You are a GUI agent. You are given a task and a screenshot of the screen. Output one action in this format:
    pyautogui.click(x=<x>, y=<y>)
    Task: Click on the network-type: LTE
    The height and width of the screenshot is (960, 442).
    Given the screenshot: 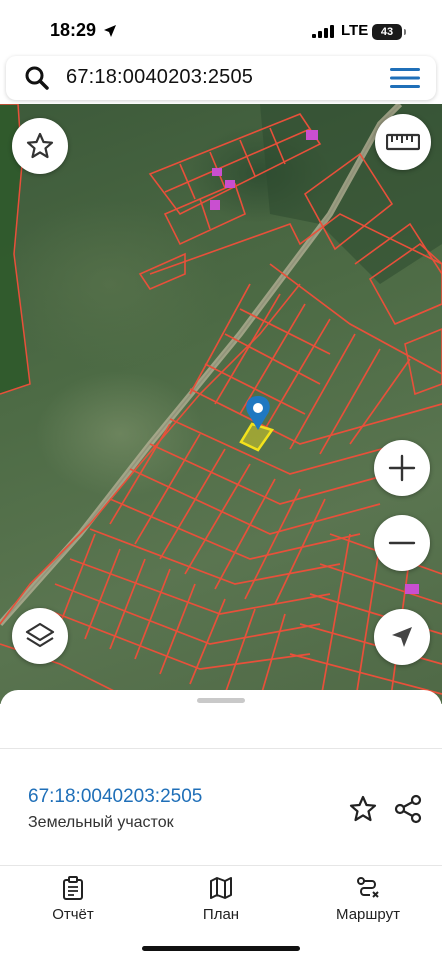 What is the action you would take?
    pyautogui.click(x=355, y=30)
    